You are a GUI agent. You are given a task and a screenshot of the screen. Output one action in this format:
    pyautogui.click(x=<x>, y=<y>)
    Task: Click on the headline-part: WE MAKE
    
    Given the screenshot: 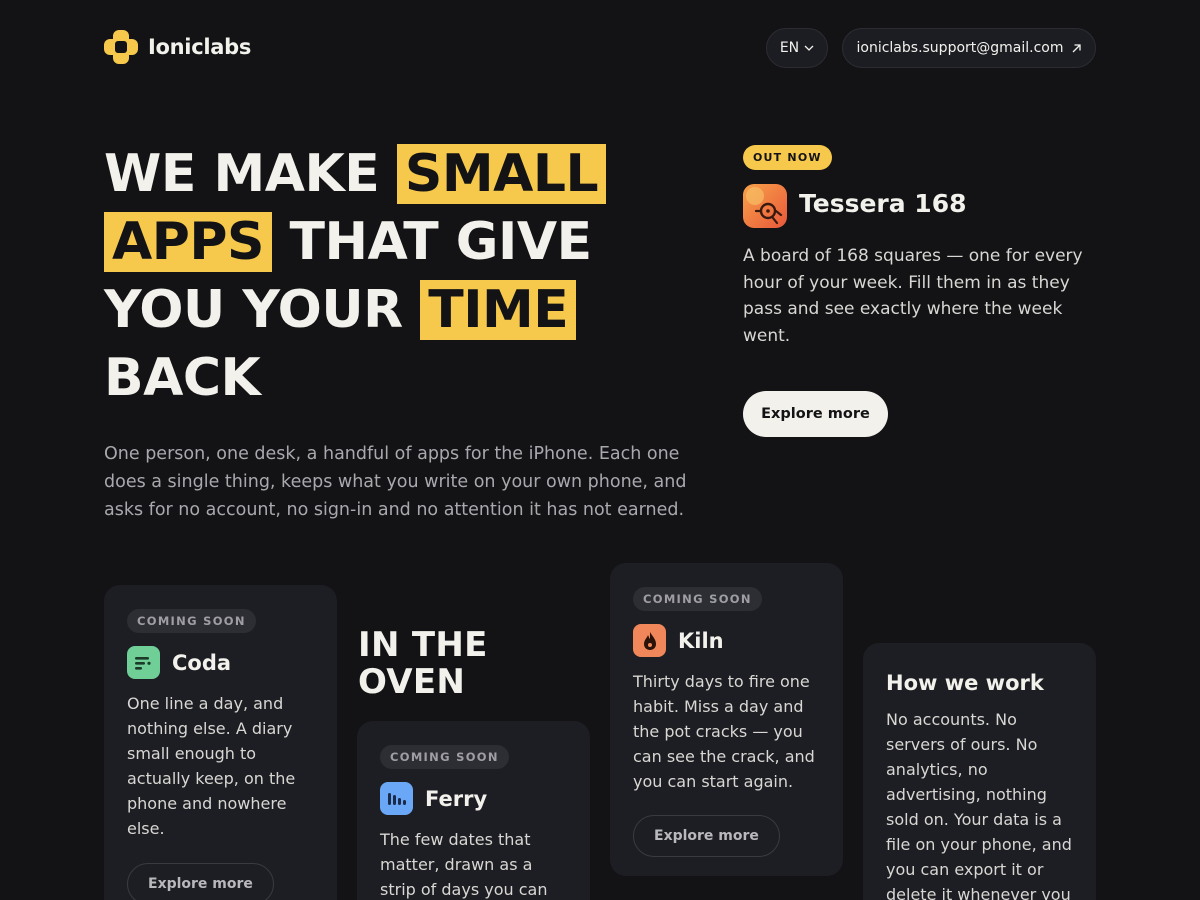 What is the action you would take?
    pyautogui.click(x=242, y=174)
    